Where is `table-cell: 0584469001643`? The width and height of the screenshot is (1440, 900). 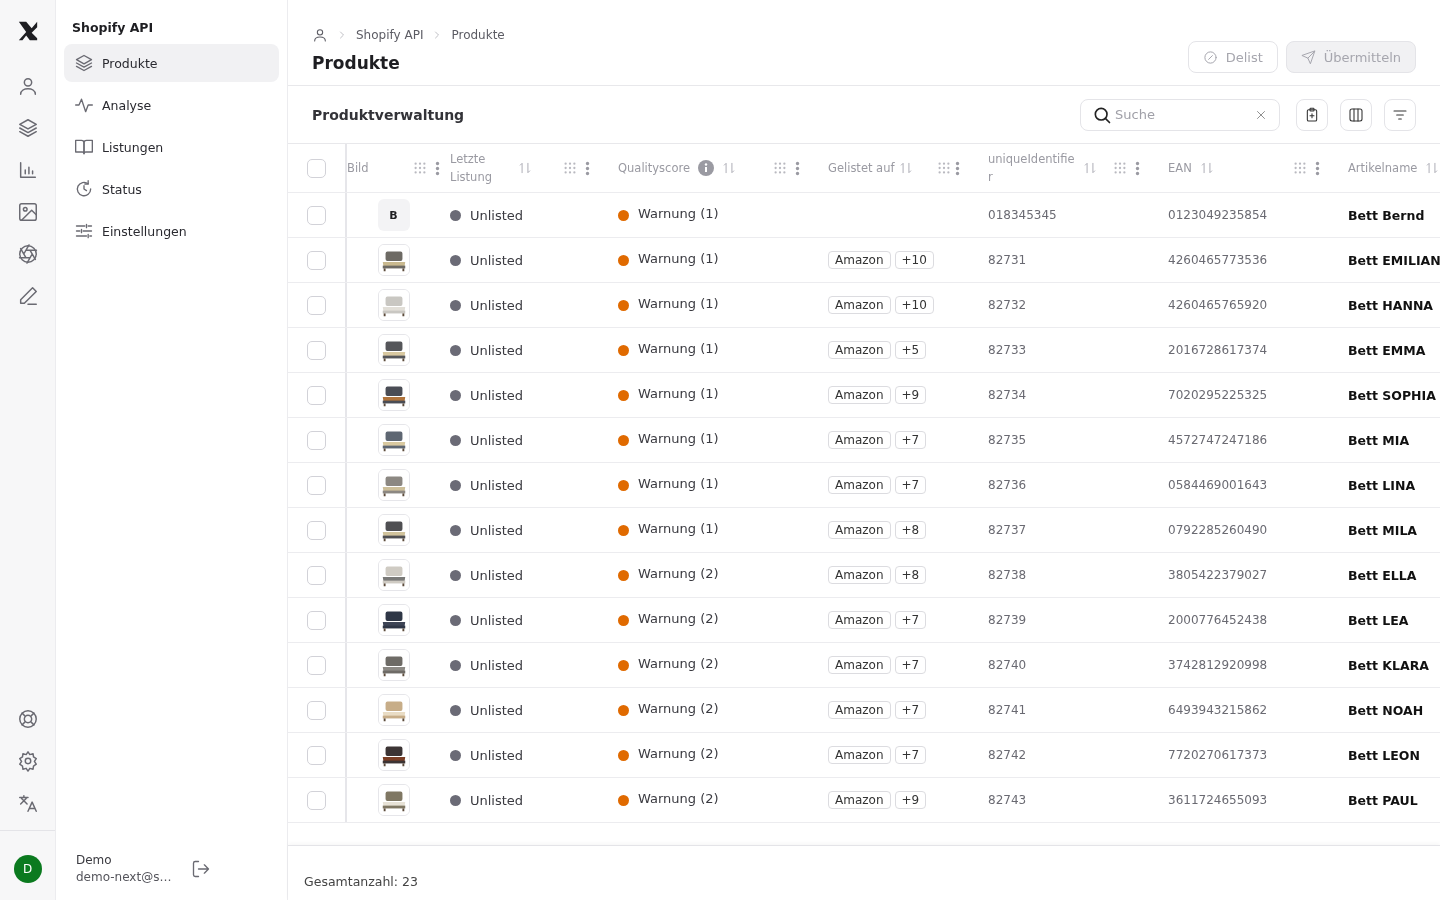
table-cell: 0584469001643 is located at coordinates (1218, 485).